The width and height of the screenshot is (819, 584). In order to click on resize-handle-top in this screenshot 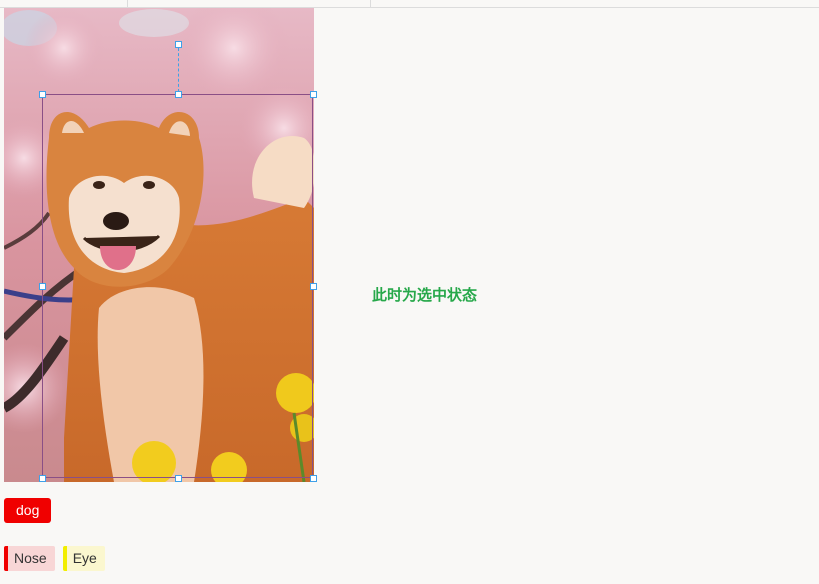, I will do `click(178, 94)`.